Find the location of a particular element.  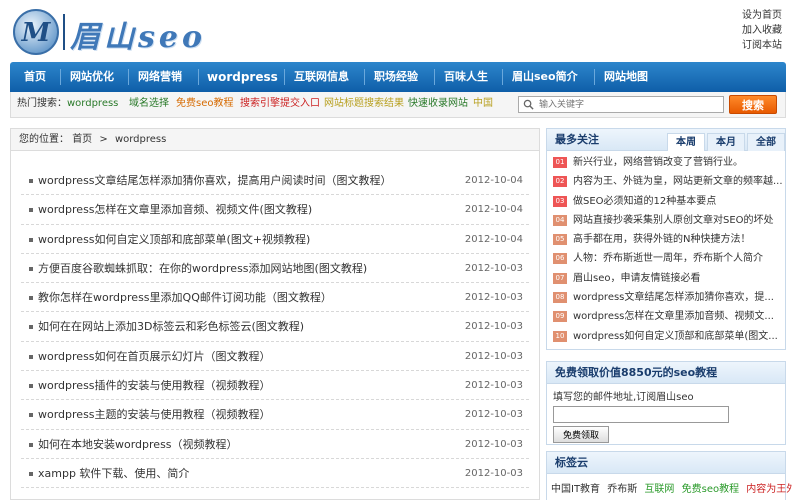

tab-this-month: 本月 is located at coordinates (726, 142).